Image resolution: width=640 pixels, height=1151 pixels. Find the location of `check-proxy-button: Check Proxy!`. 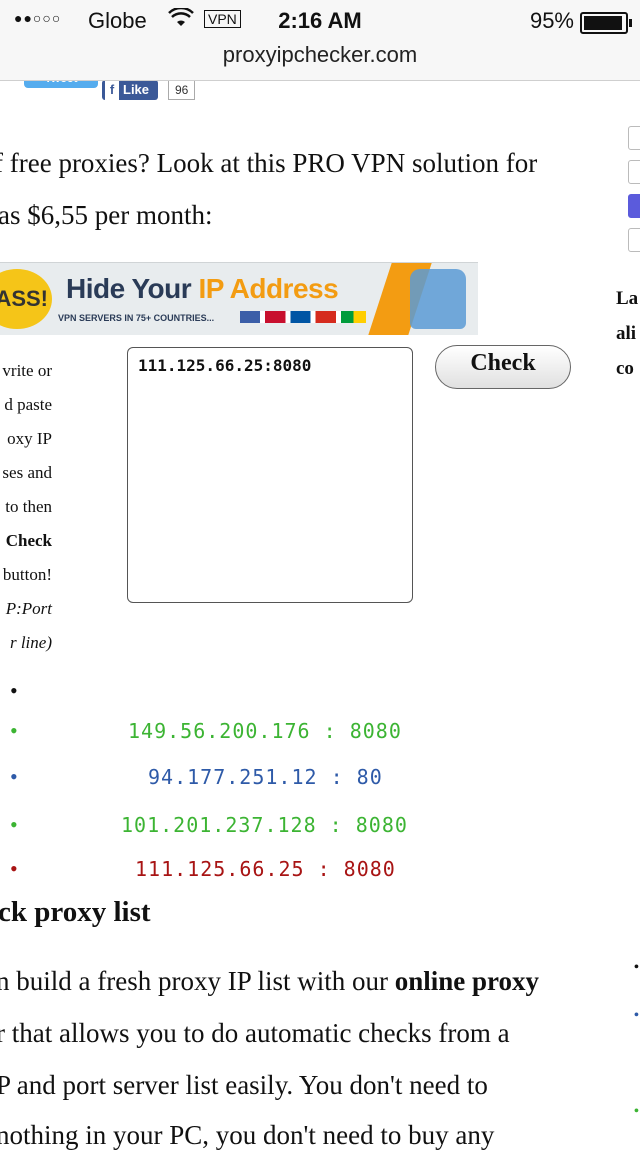

check-proxy-button: Check Proxy! is located at coordinates (503, 367).